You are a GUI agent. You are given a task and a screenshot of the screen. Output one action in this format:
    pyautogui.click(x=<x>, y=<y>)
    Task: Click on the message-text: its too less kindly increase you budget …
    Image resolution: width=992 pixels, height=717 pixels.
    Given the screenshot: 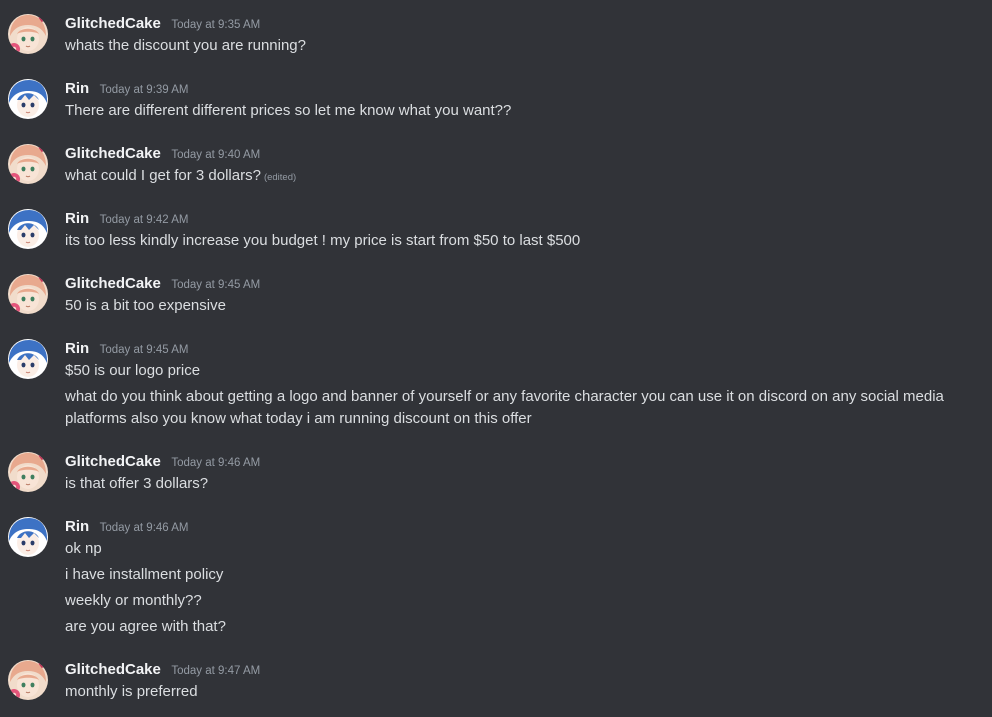 What is the action you would take?
    pyautogui.click(x=323, y=240)
    